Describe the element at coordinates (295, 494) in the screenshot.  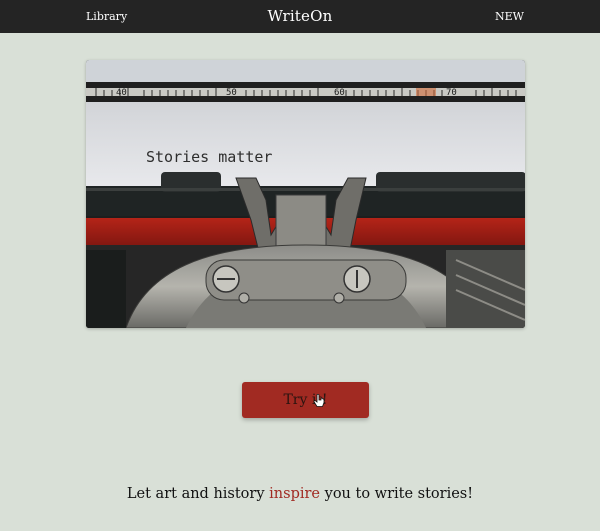
I see `tagline-highlight: inspire` at that location.